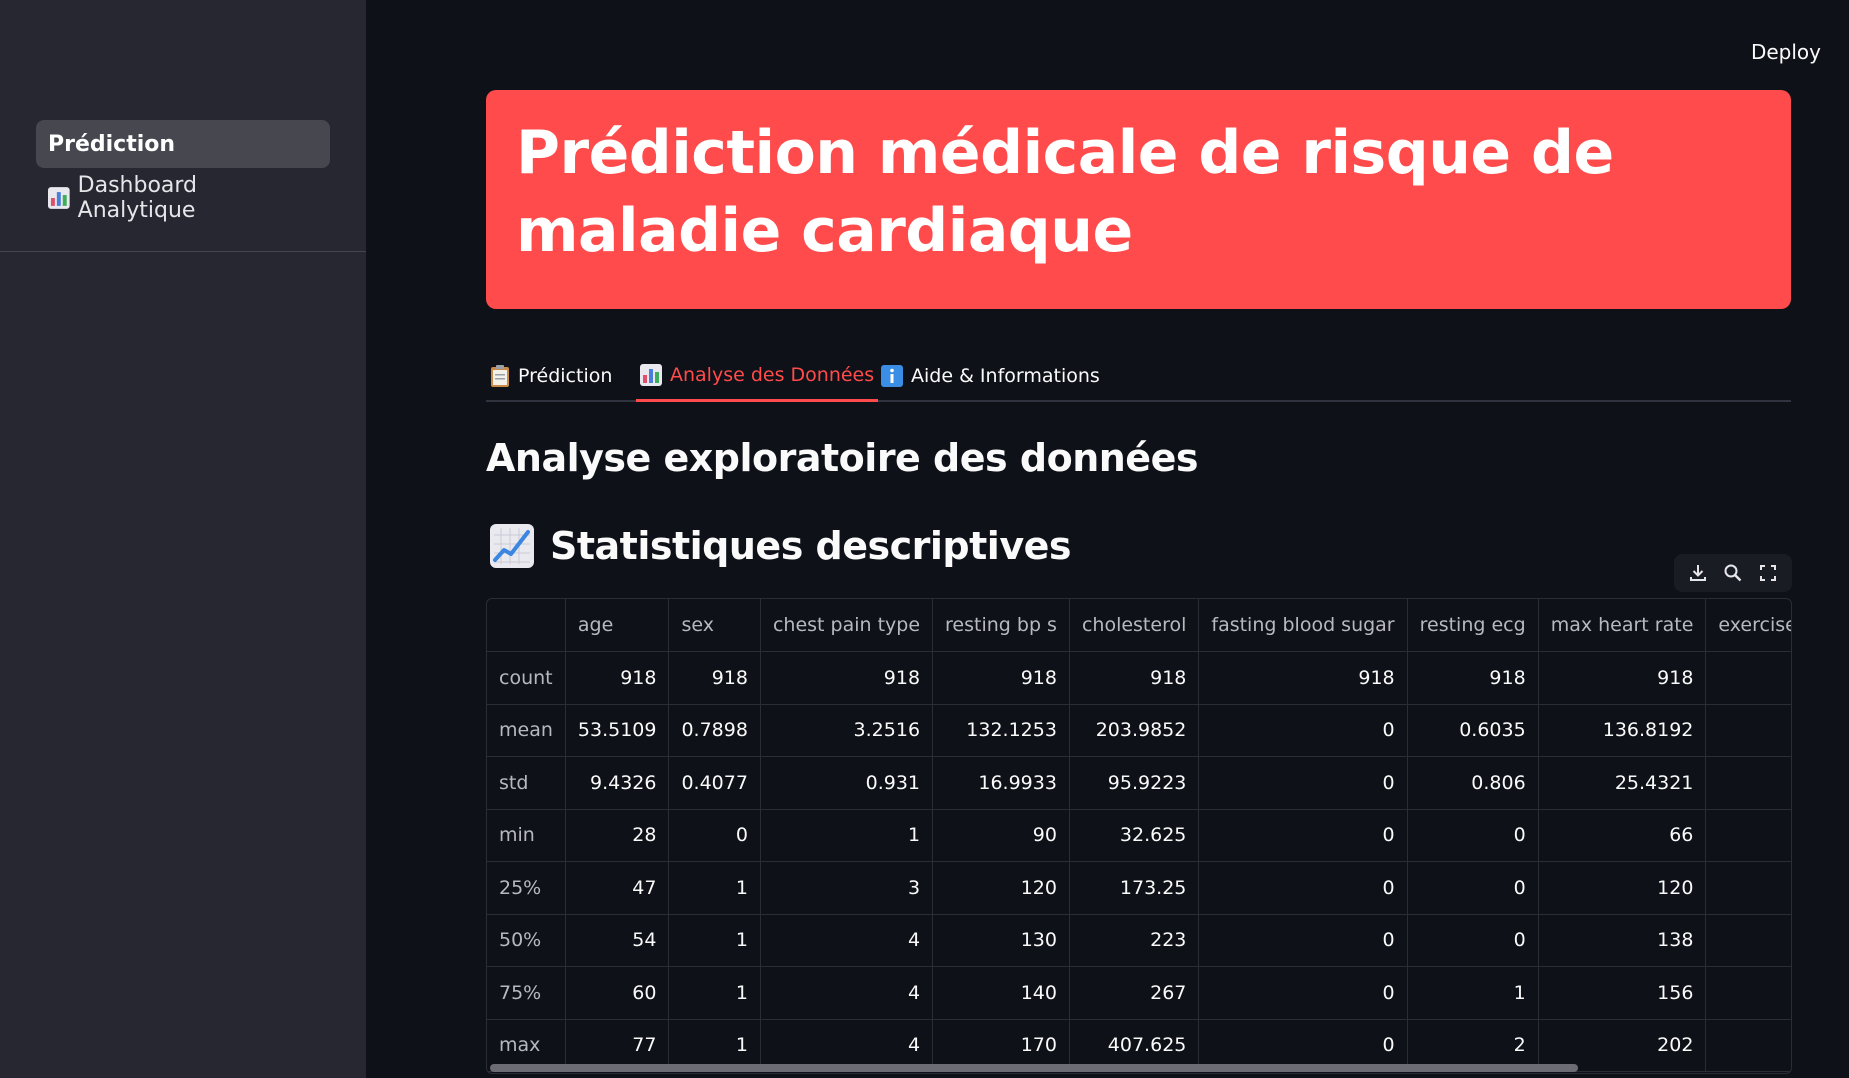 This screenshot has height=1078, width=1849. Describe the element at coordinates (1748, 730) in the screenshot. I see `table-cell: 0.4041` at that location.